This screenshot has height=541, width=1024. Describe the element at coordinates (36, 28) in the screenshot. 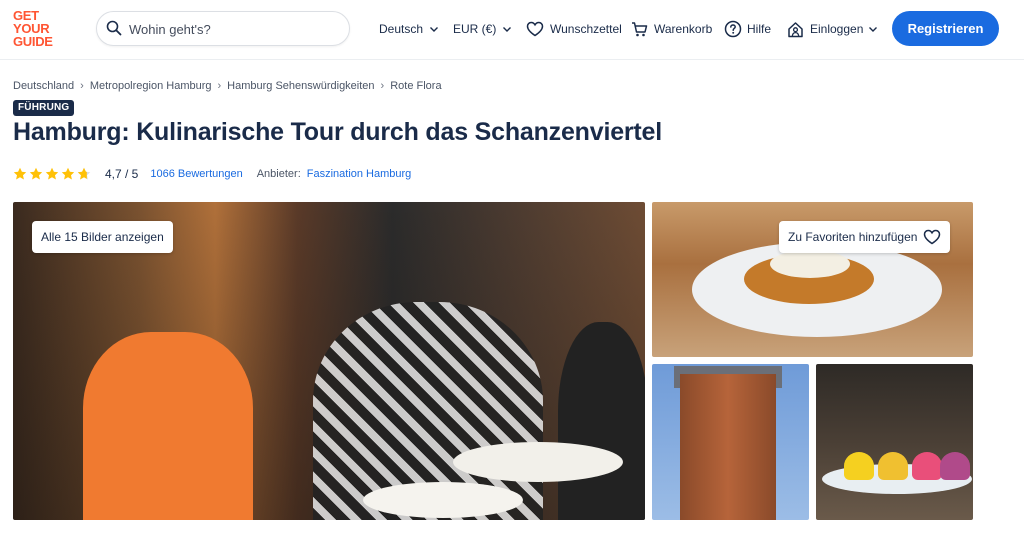

I see `getyourguide-logo: GET YOUR GUIDE` at that location.